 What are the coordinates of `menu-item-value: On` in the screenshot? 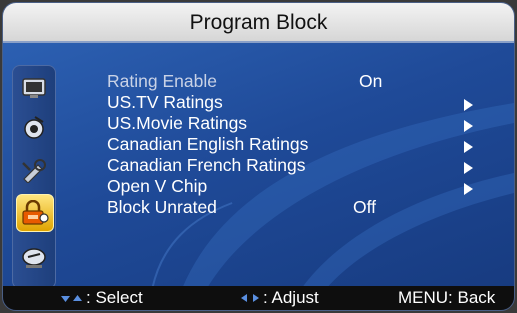 It's located at (371, 81).